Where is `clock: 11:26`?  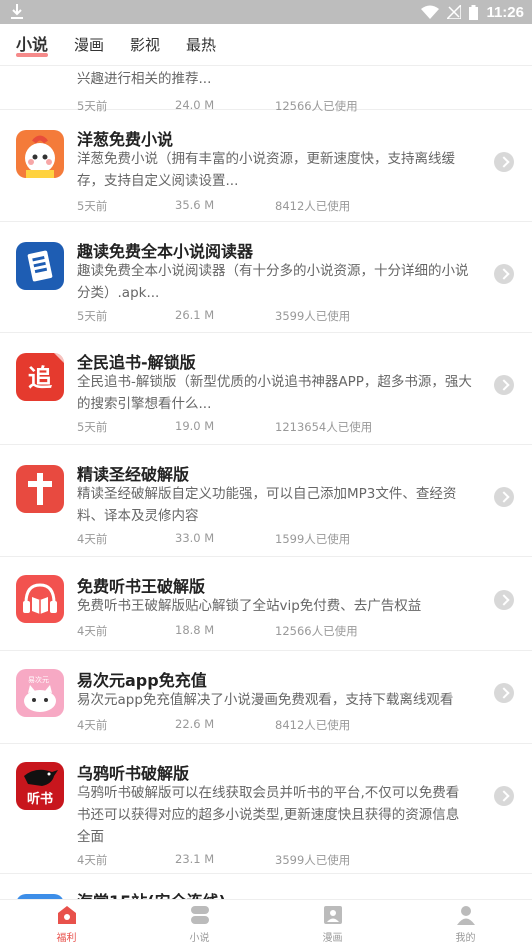 clock: 11:26 is located at coordinates (505, 12).